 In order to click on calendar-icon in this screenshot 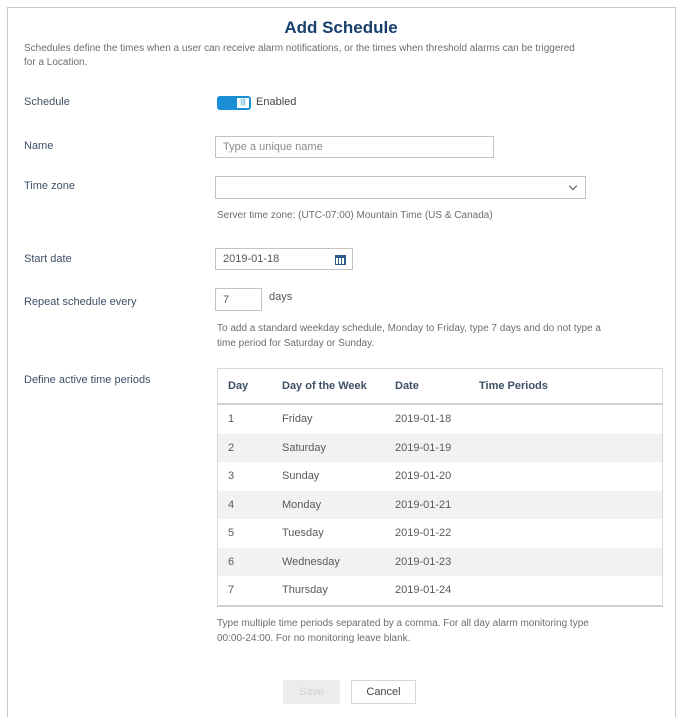, I will do `click(340, 260)`.